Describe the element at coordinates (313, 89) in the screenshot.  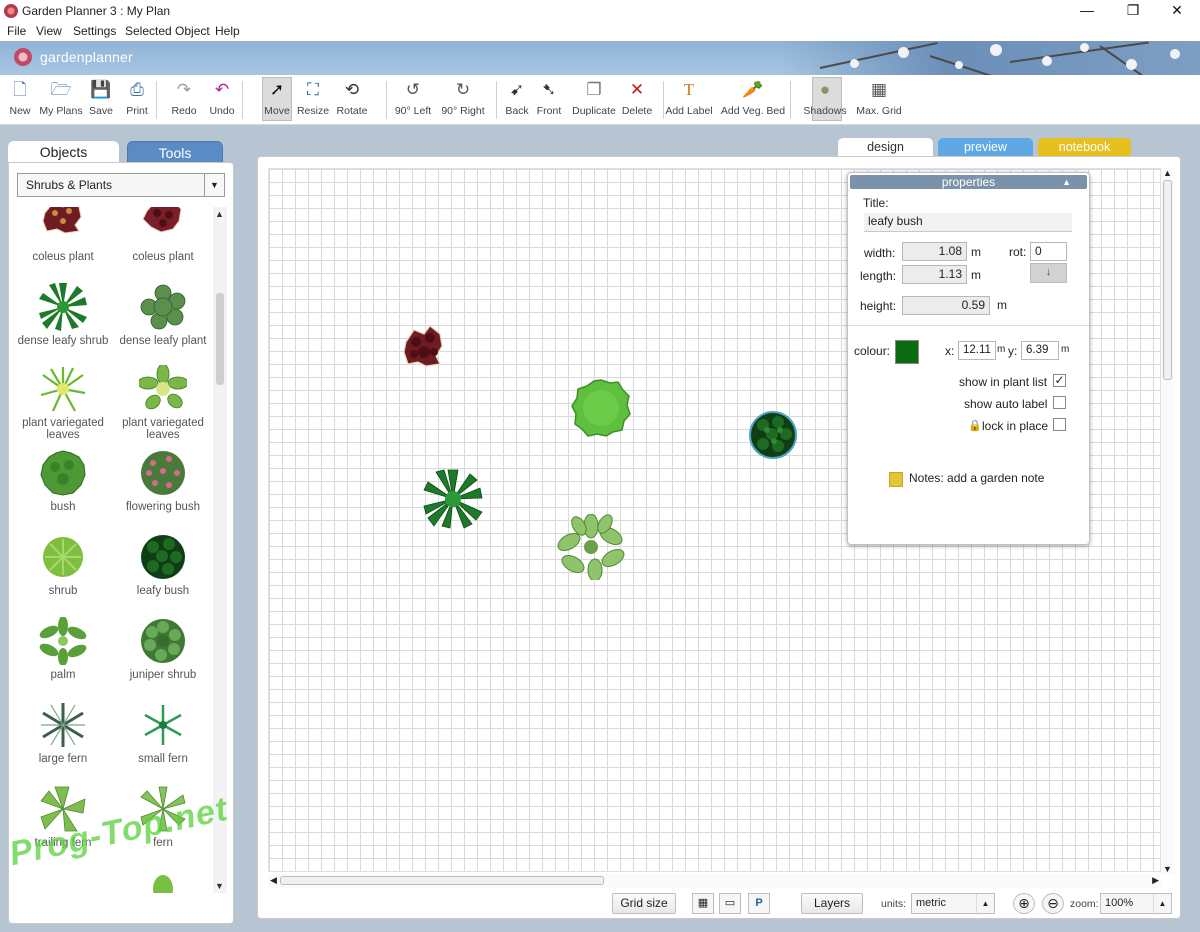
I see `resize-icon: ⛶` at that location.